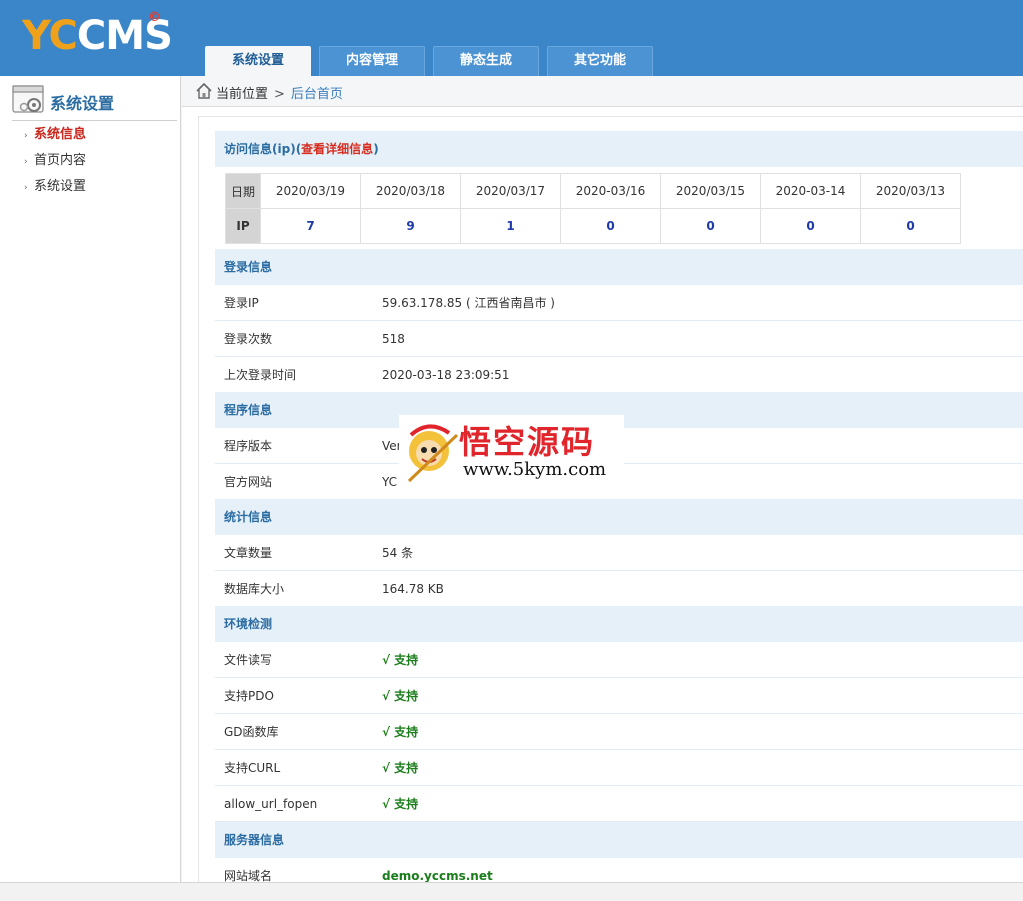 Image resolution: width=1023 pixels, height=901 pixels. What do you see at coordinates (258, 61) in the screenshot?
I see `tab-system-settings: 系统设置` at bounding box center [258, 61].